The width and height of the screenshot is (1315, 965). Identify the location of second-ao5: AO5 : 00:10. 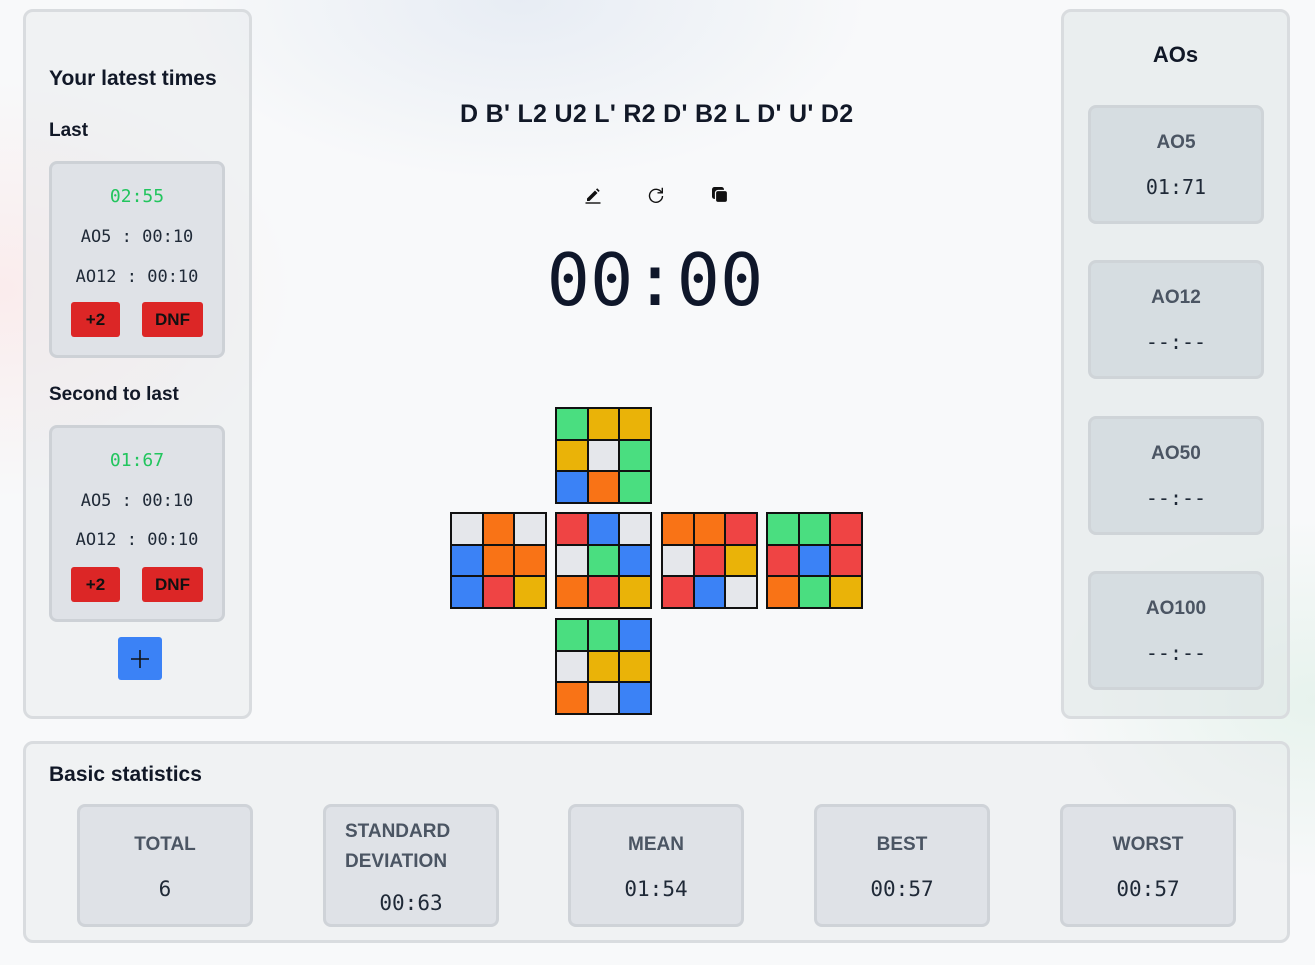
(137, 501).